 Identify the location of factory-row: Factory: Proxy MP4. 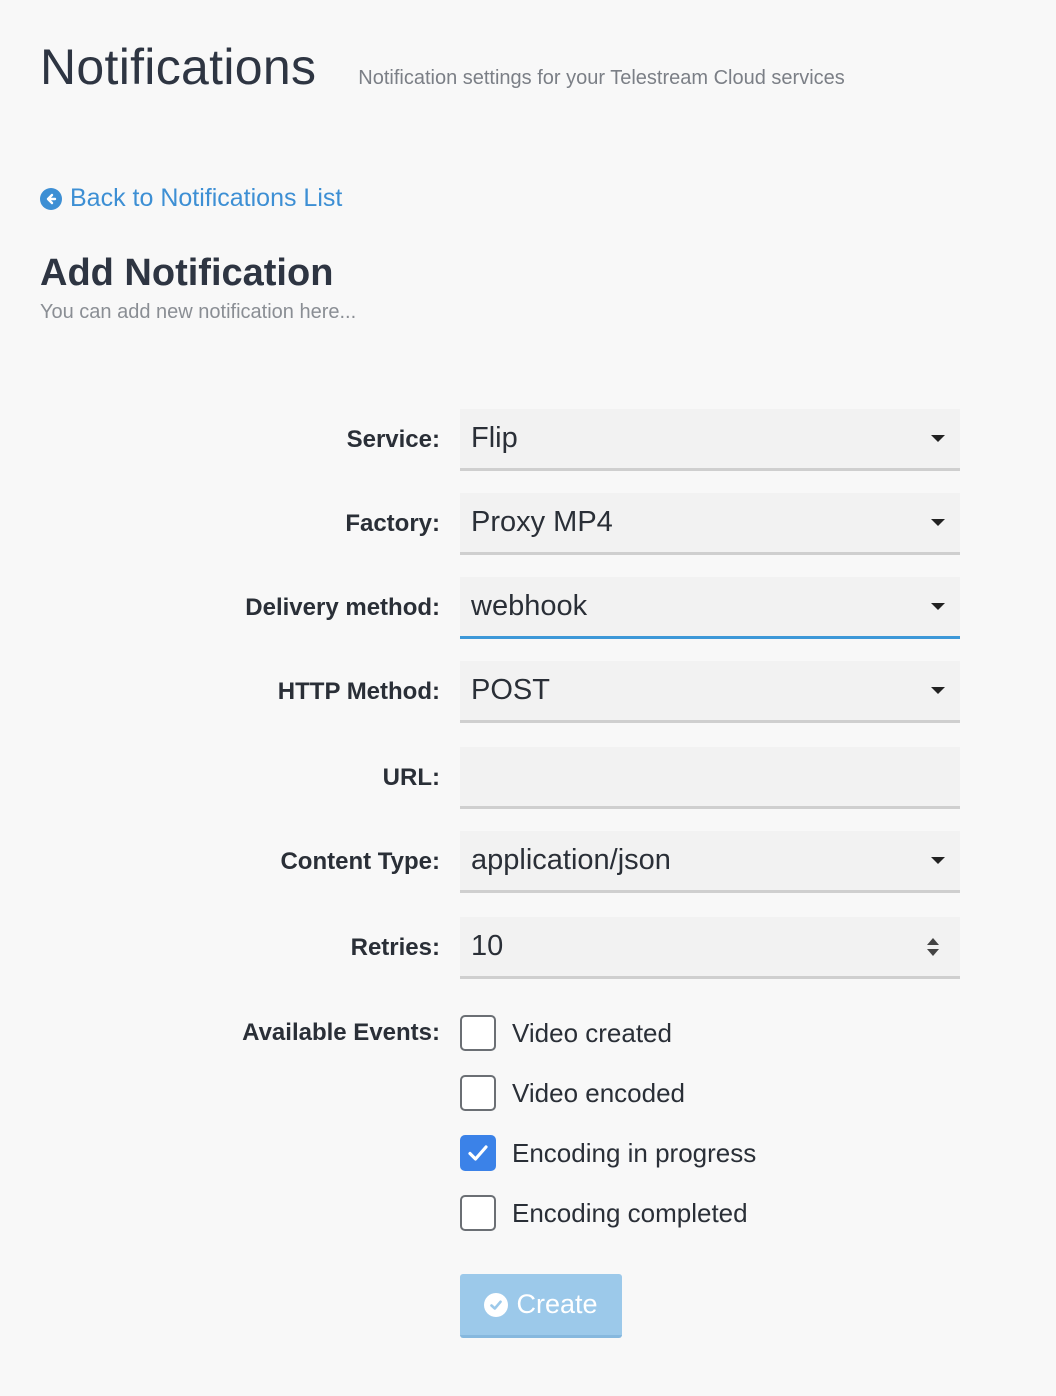
(528, 524).